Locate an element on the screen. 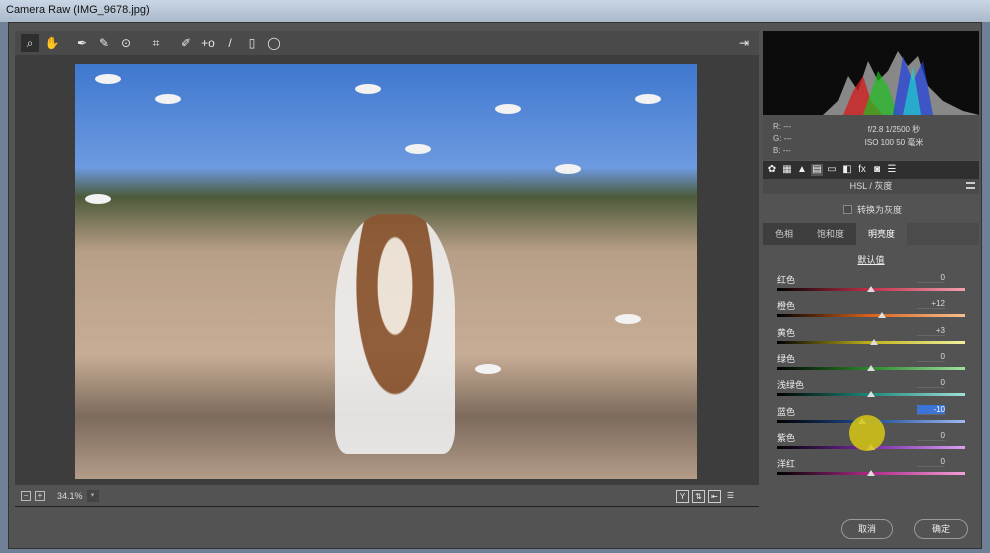 The image size is (990, 553). presets-icon: ☰ is located at coordinates (892, 170).